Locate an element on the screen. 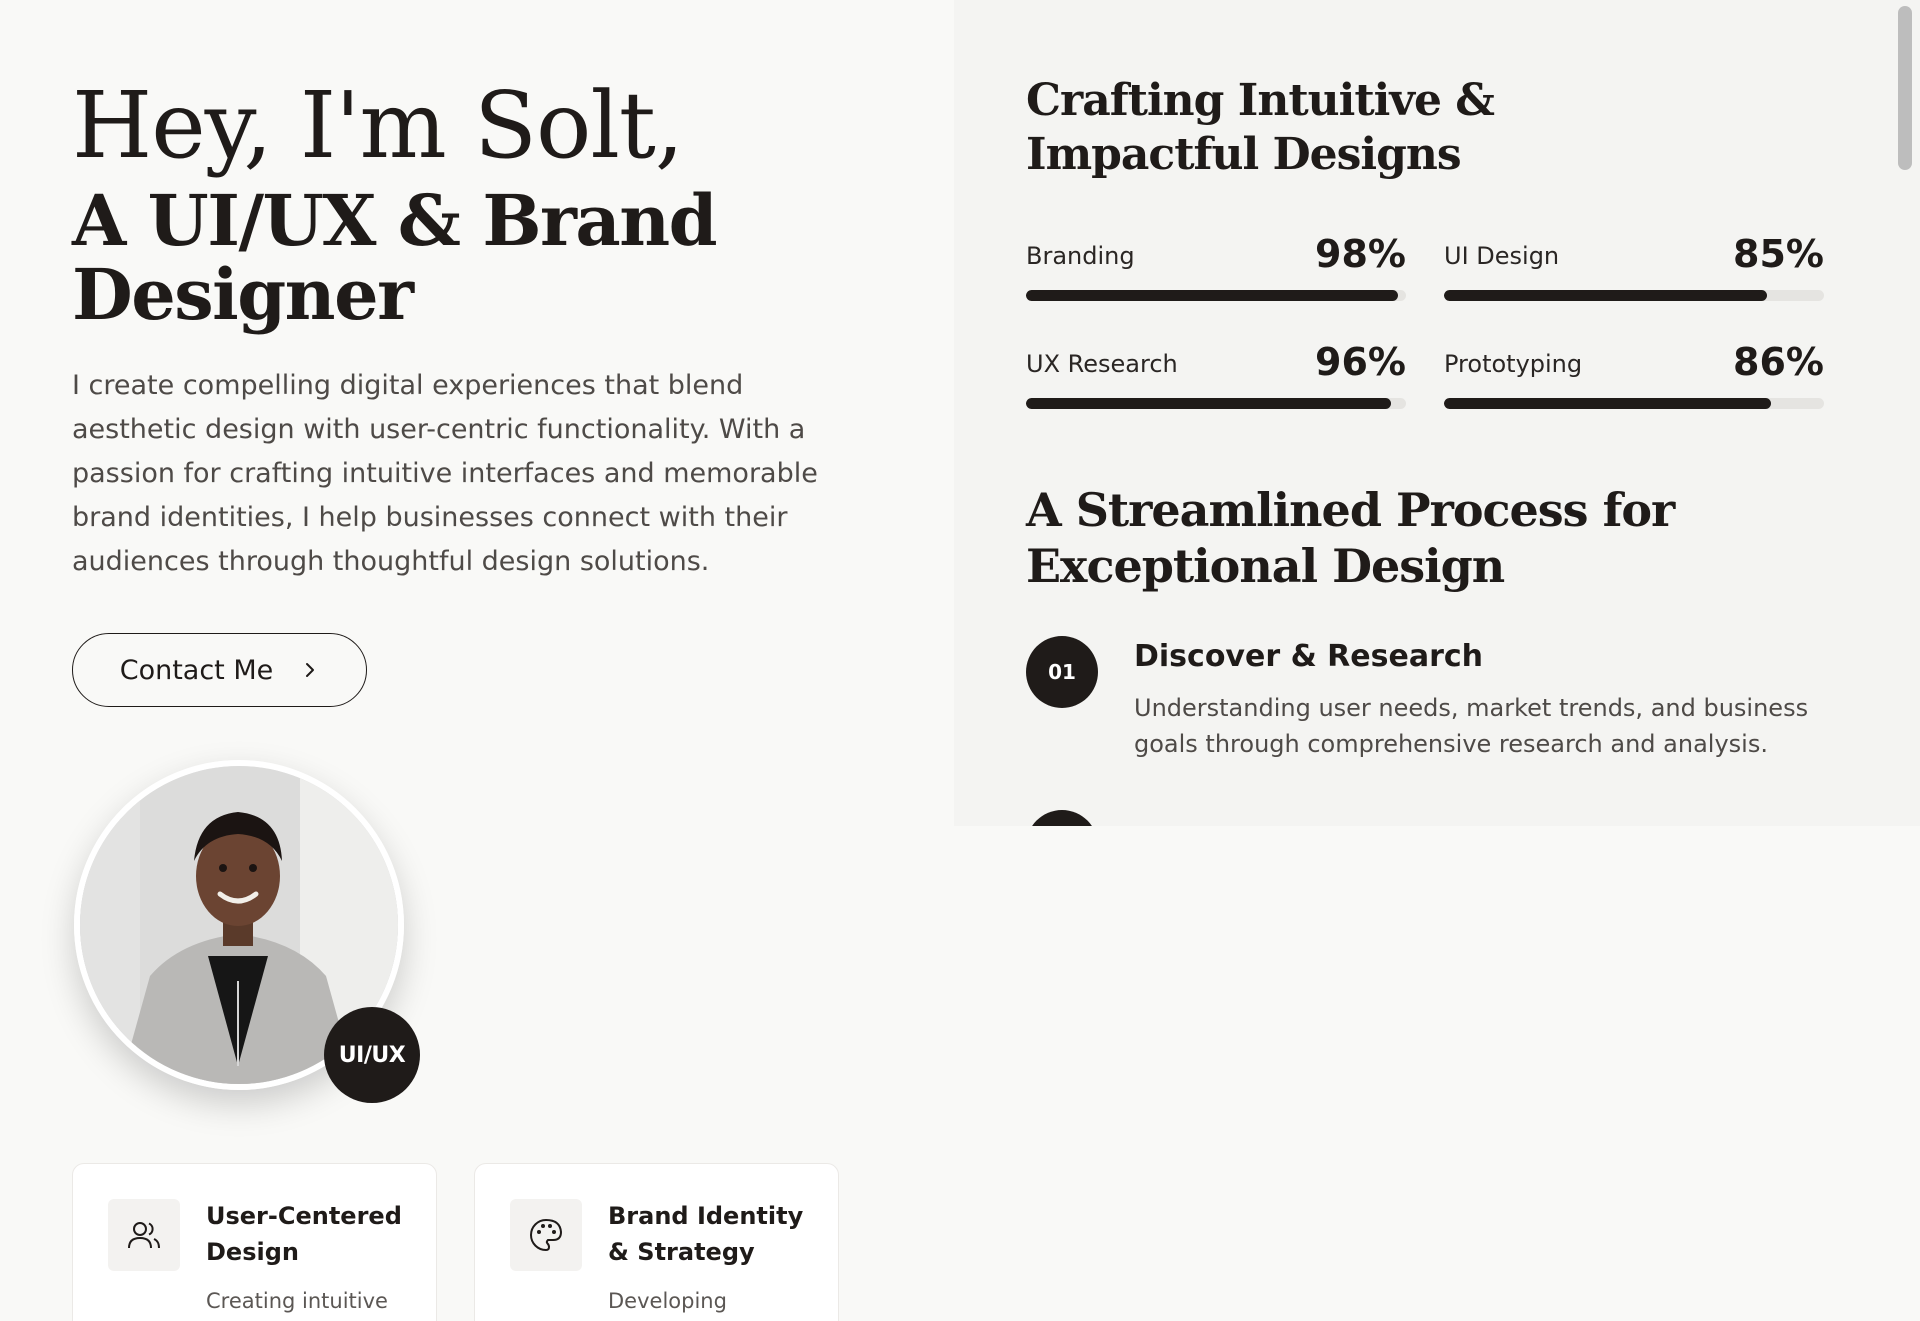  service-card-text: Developing is located at coordinates (667, 1301).